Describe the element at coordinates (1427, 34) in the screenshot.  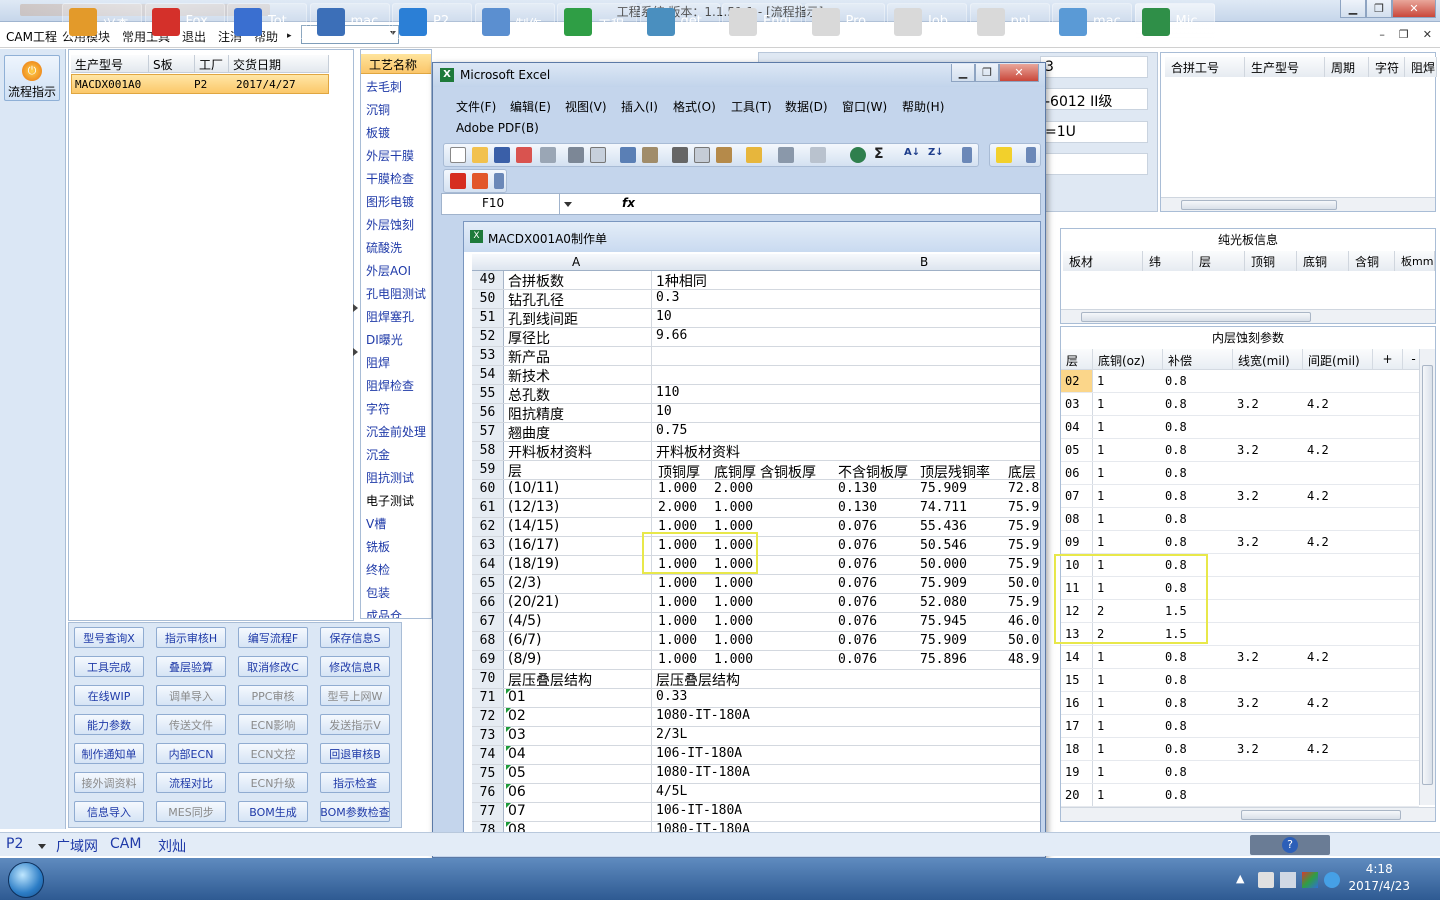
I see `mdi-close-button: ✕` at that location.